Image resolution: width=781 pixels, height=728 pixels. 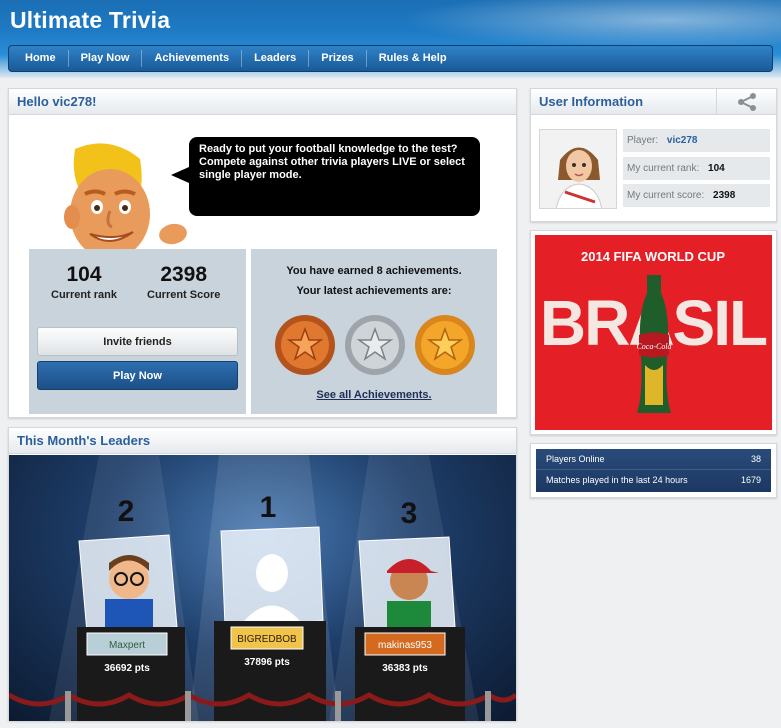 What do you see at coordinates (262, 441) in the screenshot?
I see `leaders-title: This Month's Leaders` at bounding box center [262, 441].